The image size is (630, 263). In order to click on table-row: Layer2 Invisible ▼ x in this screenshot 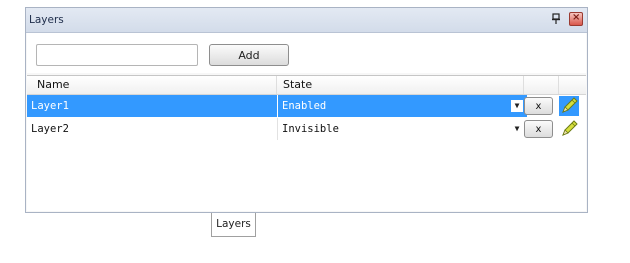, I will do `click(306, 129)`.